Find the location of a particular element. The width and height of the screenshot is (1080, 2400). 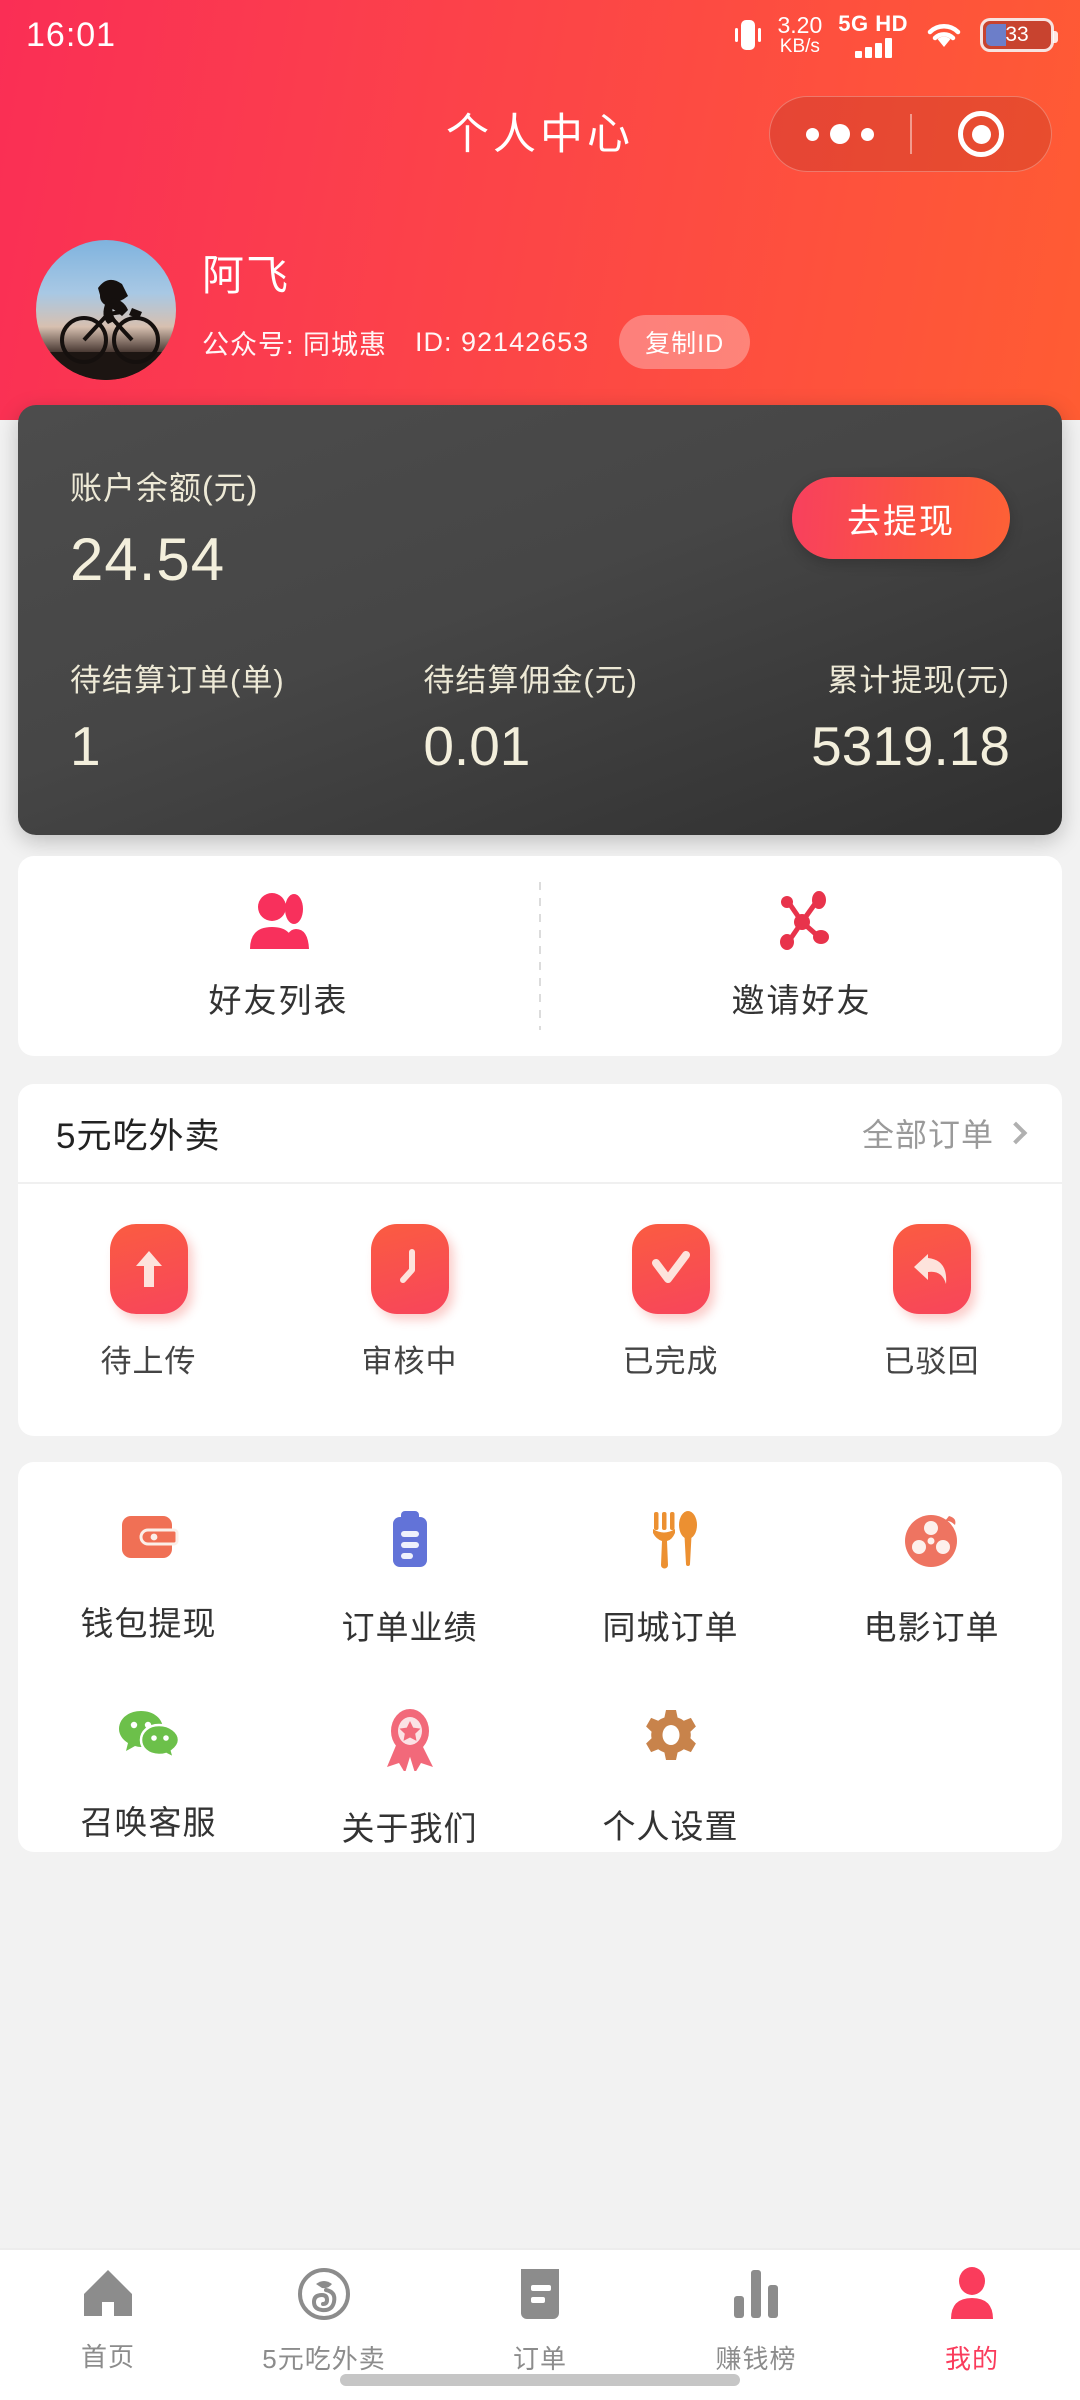

reply-arrow-icon is located at coordinates (931, 1269).